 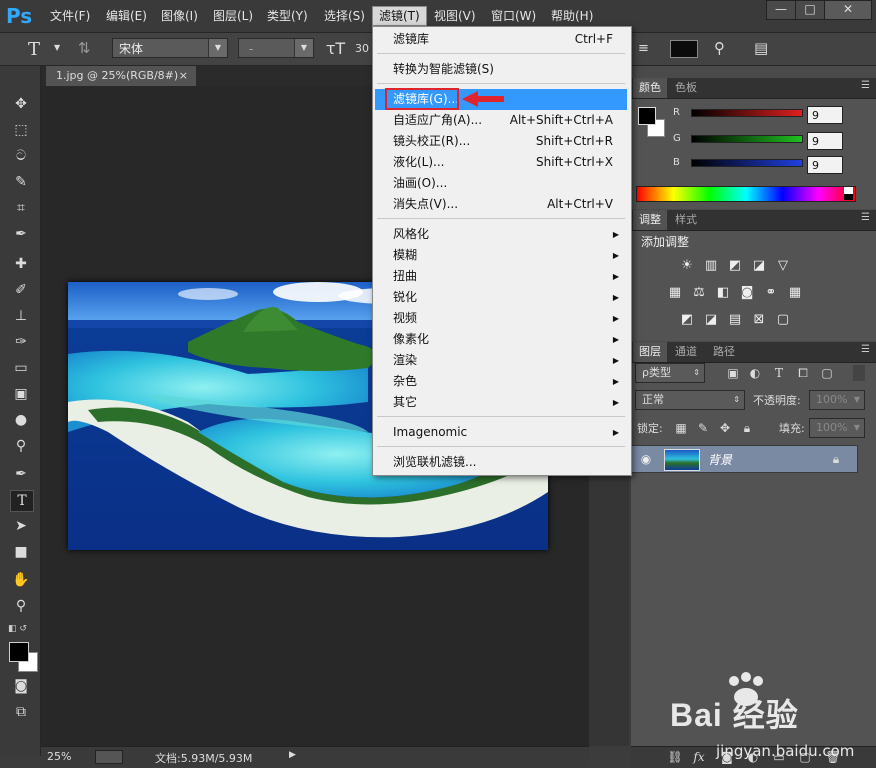 What do you see at coordinates (21, 342) in the screenshot?
I see `history-brush-tool-icon: ✑` at bounding box center [21, 342].